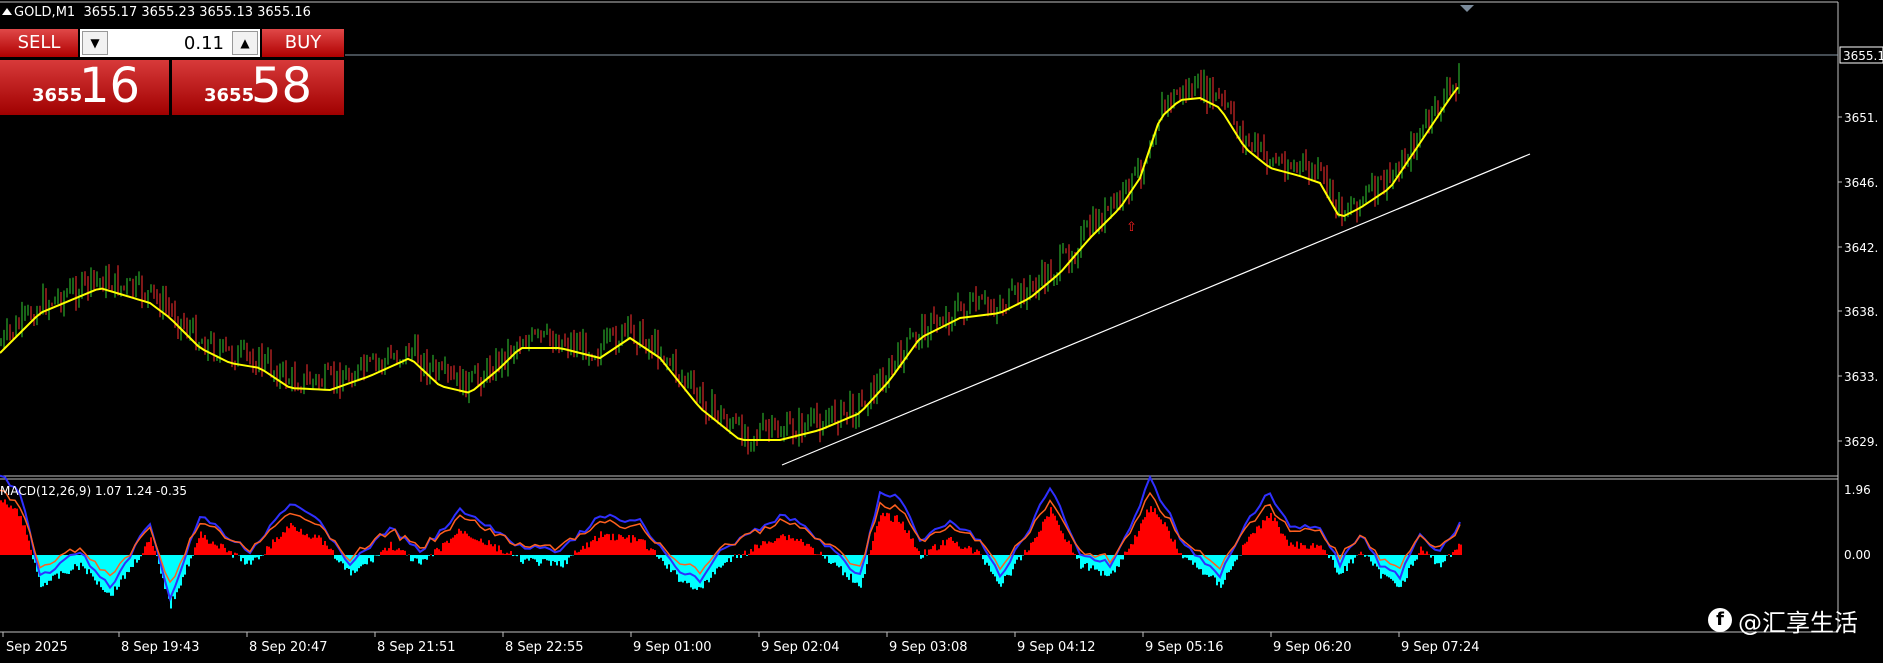  What do you see at coordinates (95, 43) in the screenshot?
I see `volume-decrease-button: ▼` at bounding box center [95, 43].